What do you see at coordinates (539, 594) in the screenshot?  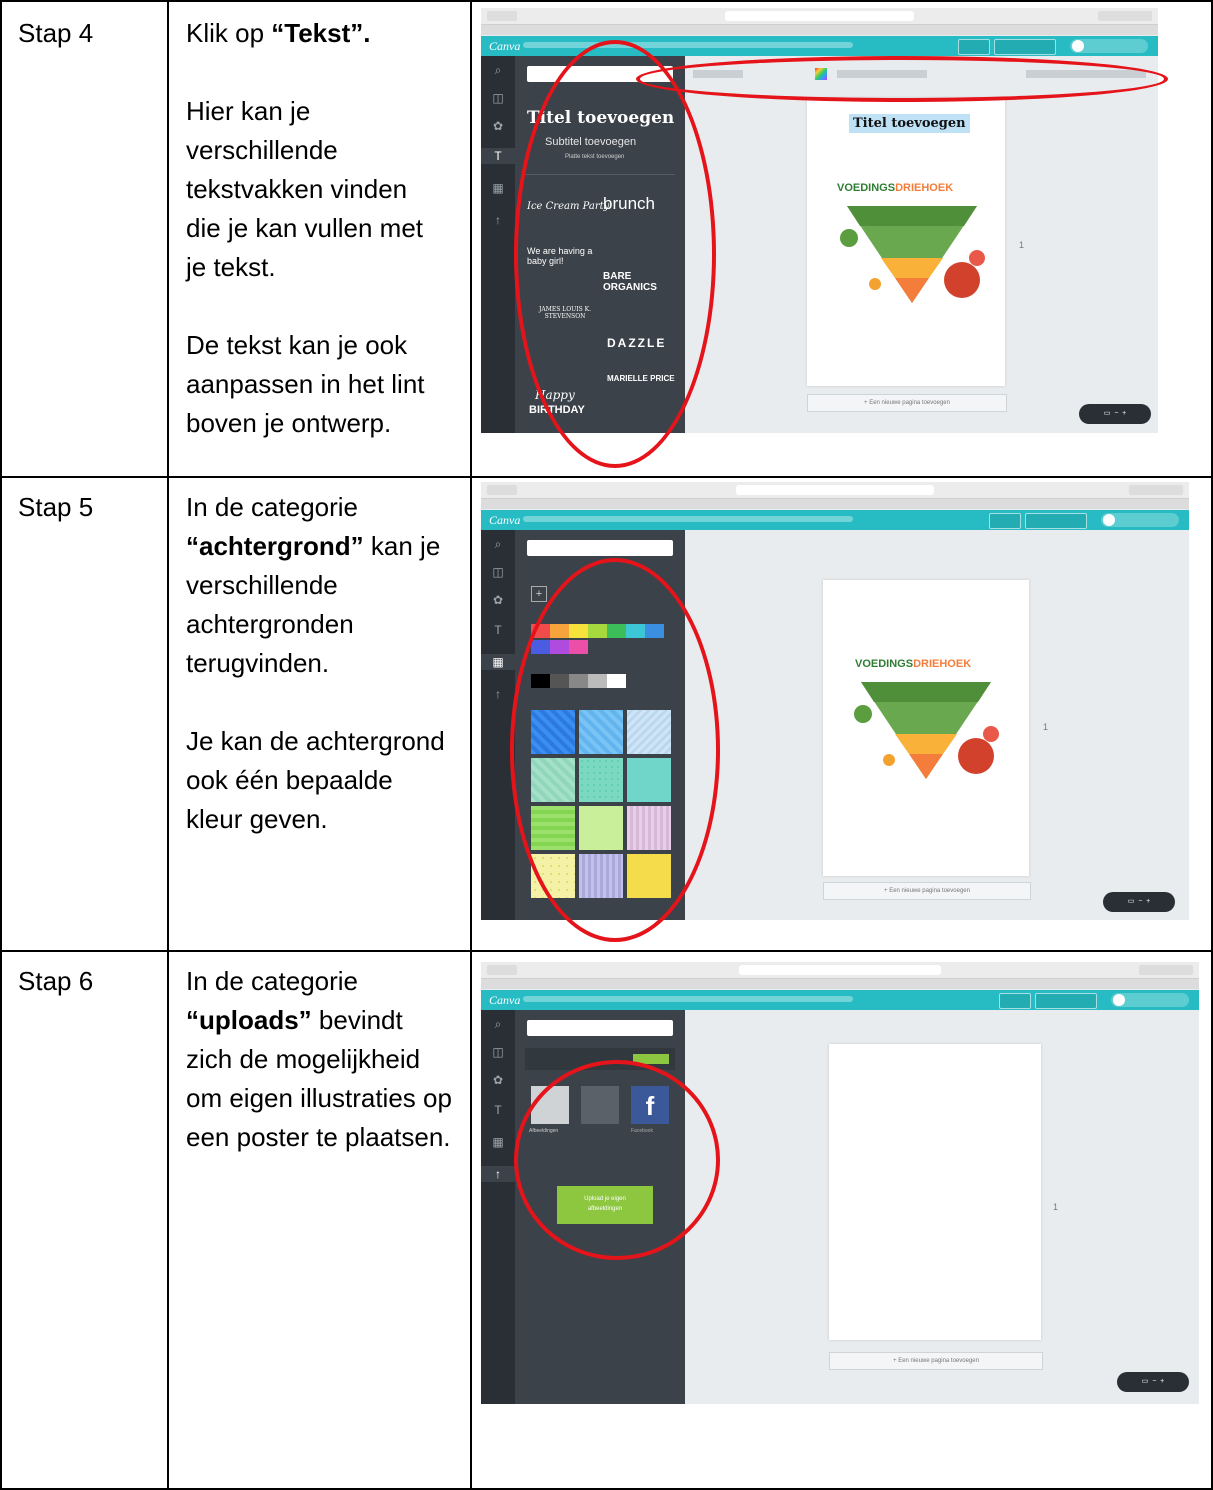 I see `add-color-button: +` at bounding box center [539, 594].